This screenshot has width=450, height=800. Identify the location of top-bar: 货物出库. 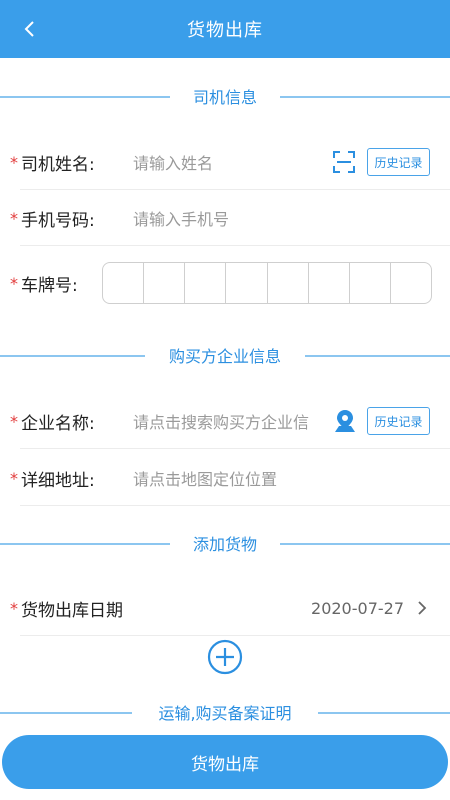
(225, 29).